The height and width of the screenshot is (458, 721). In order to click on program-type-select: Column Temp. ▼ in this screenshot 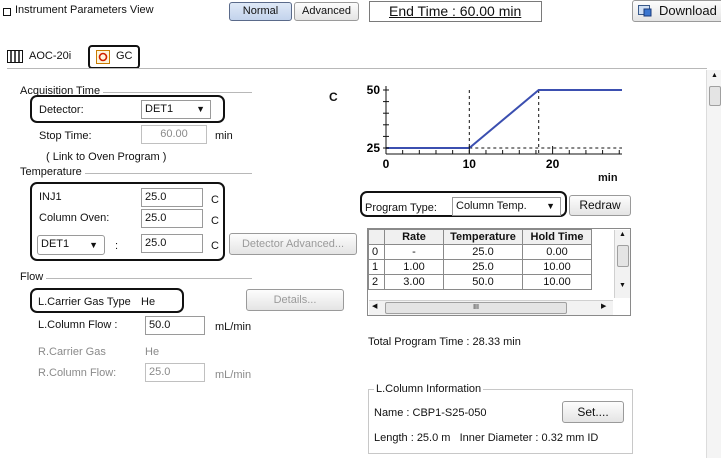, I will do `click(506, 206)`.